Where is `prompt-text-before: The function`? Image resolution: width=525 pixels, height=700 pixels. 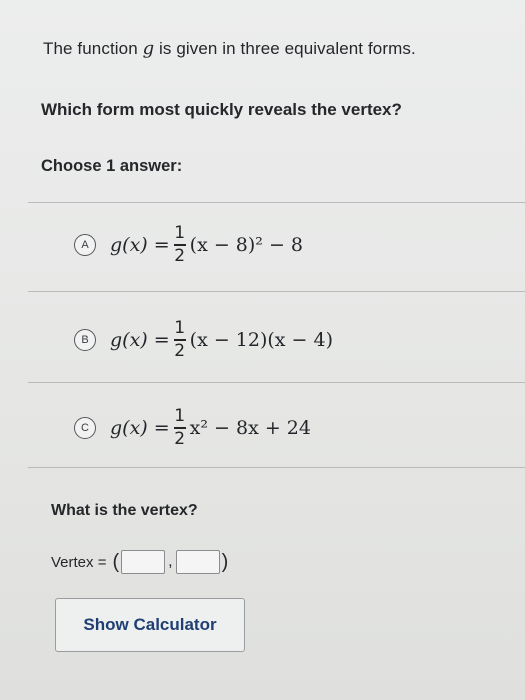
prompt-text-before: The function is located at coordinates (93, 48).